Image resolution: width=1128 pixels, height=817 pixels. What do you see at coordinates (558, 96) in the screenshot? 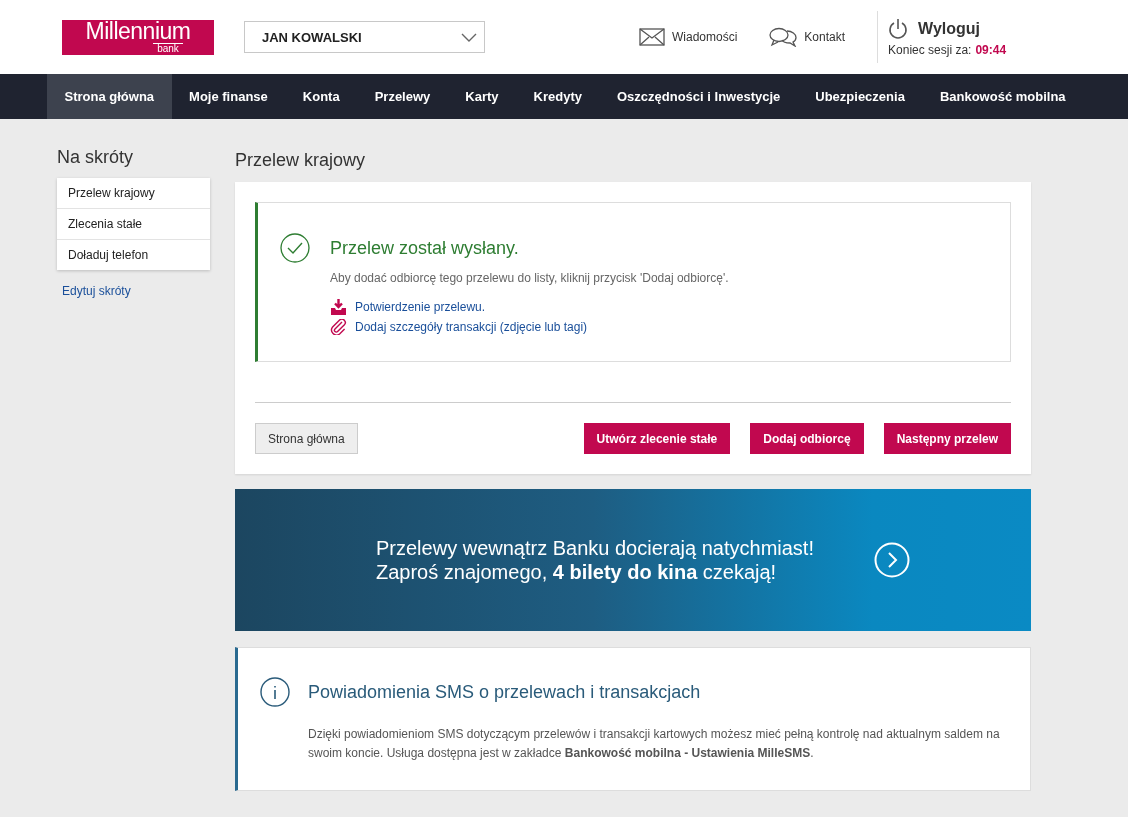
I see `nav-tab: Kredyty` at bounding box center [558, 96].